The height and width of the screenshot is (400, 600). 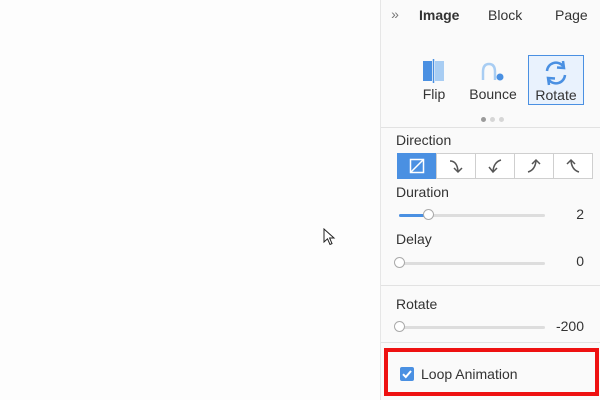 I want to click on direction-label: Direction, so click(x=424, y=140).